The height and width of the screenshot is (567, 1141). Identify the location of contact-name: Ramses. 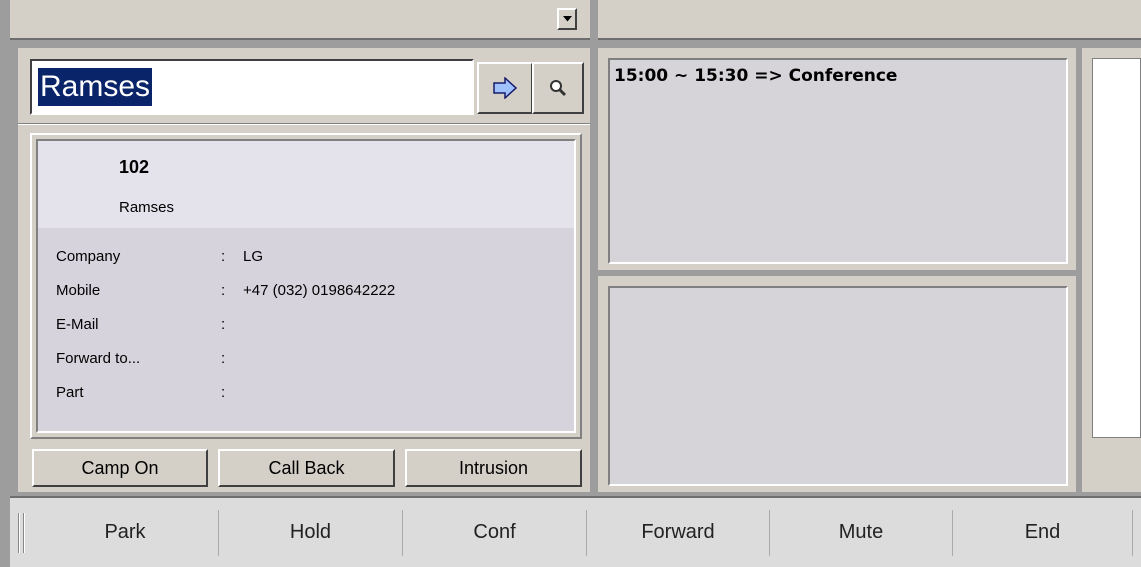
(147, 207).